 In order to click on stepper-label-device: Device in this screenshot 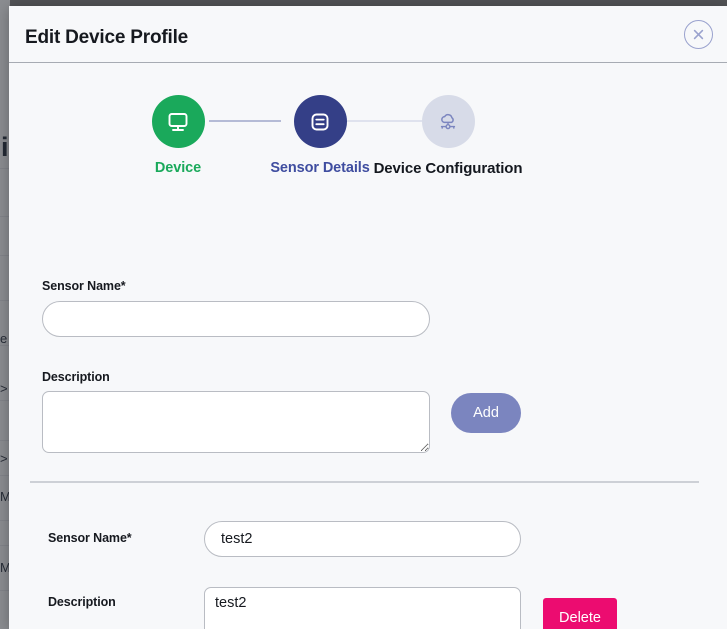, I will do `click(178, 168)`.